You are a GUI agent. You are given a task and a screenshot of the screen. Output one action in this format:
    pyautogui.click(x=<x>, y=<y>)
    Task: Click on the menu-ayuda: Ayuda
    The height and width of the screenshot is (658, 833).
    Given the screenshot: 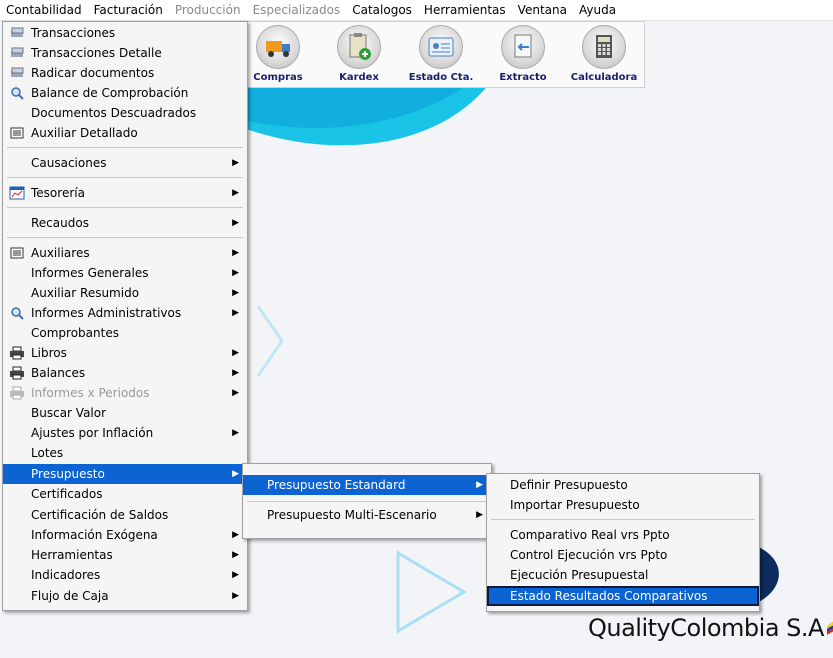 What is the action you would take?
    pyautogui.click(x=597, y=10)
    